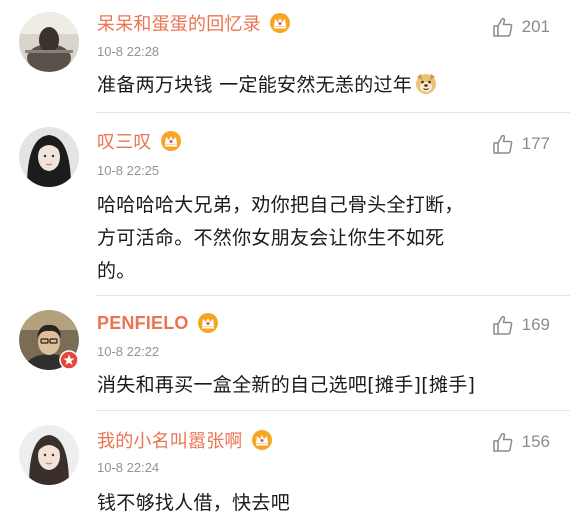 This screenshot has height=528, width=570. I want to click on username-row: PENFIELO, so click(158, 323).